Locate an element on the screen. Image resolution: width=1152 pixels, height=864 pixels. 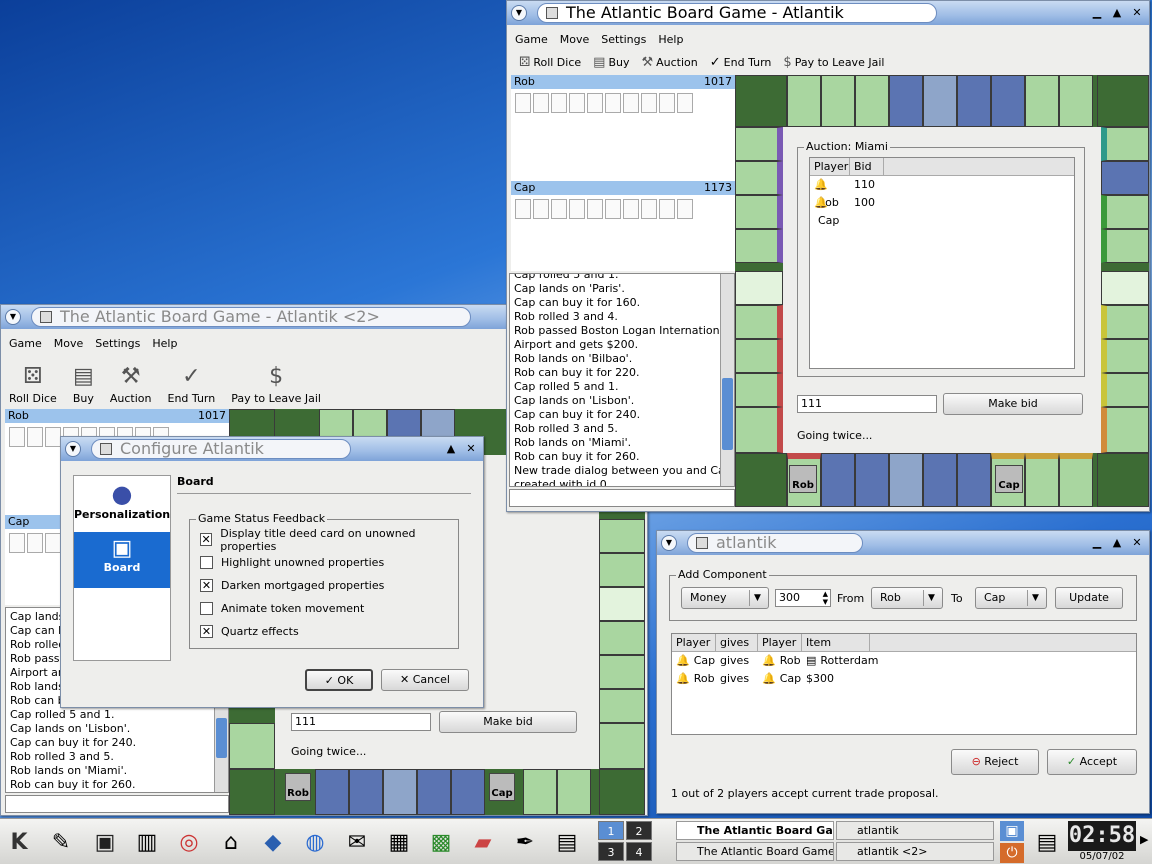
draw-icon: ✒ is located at coordinates (525, 842).